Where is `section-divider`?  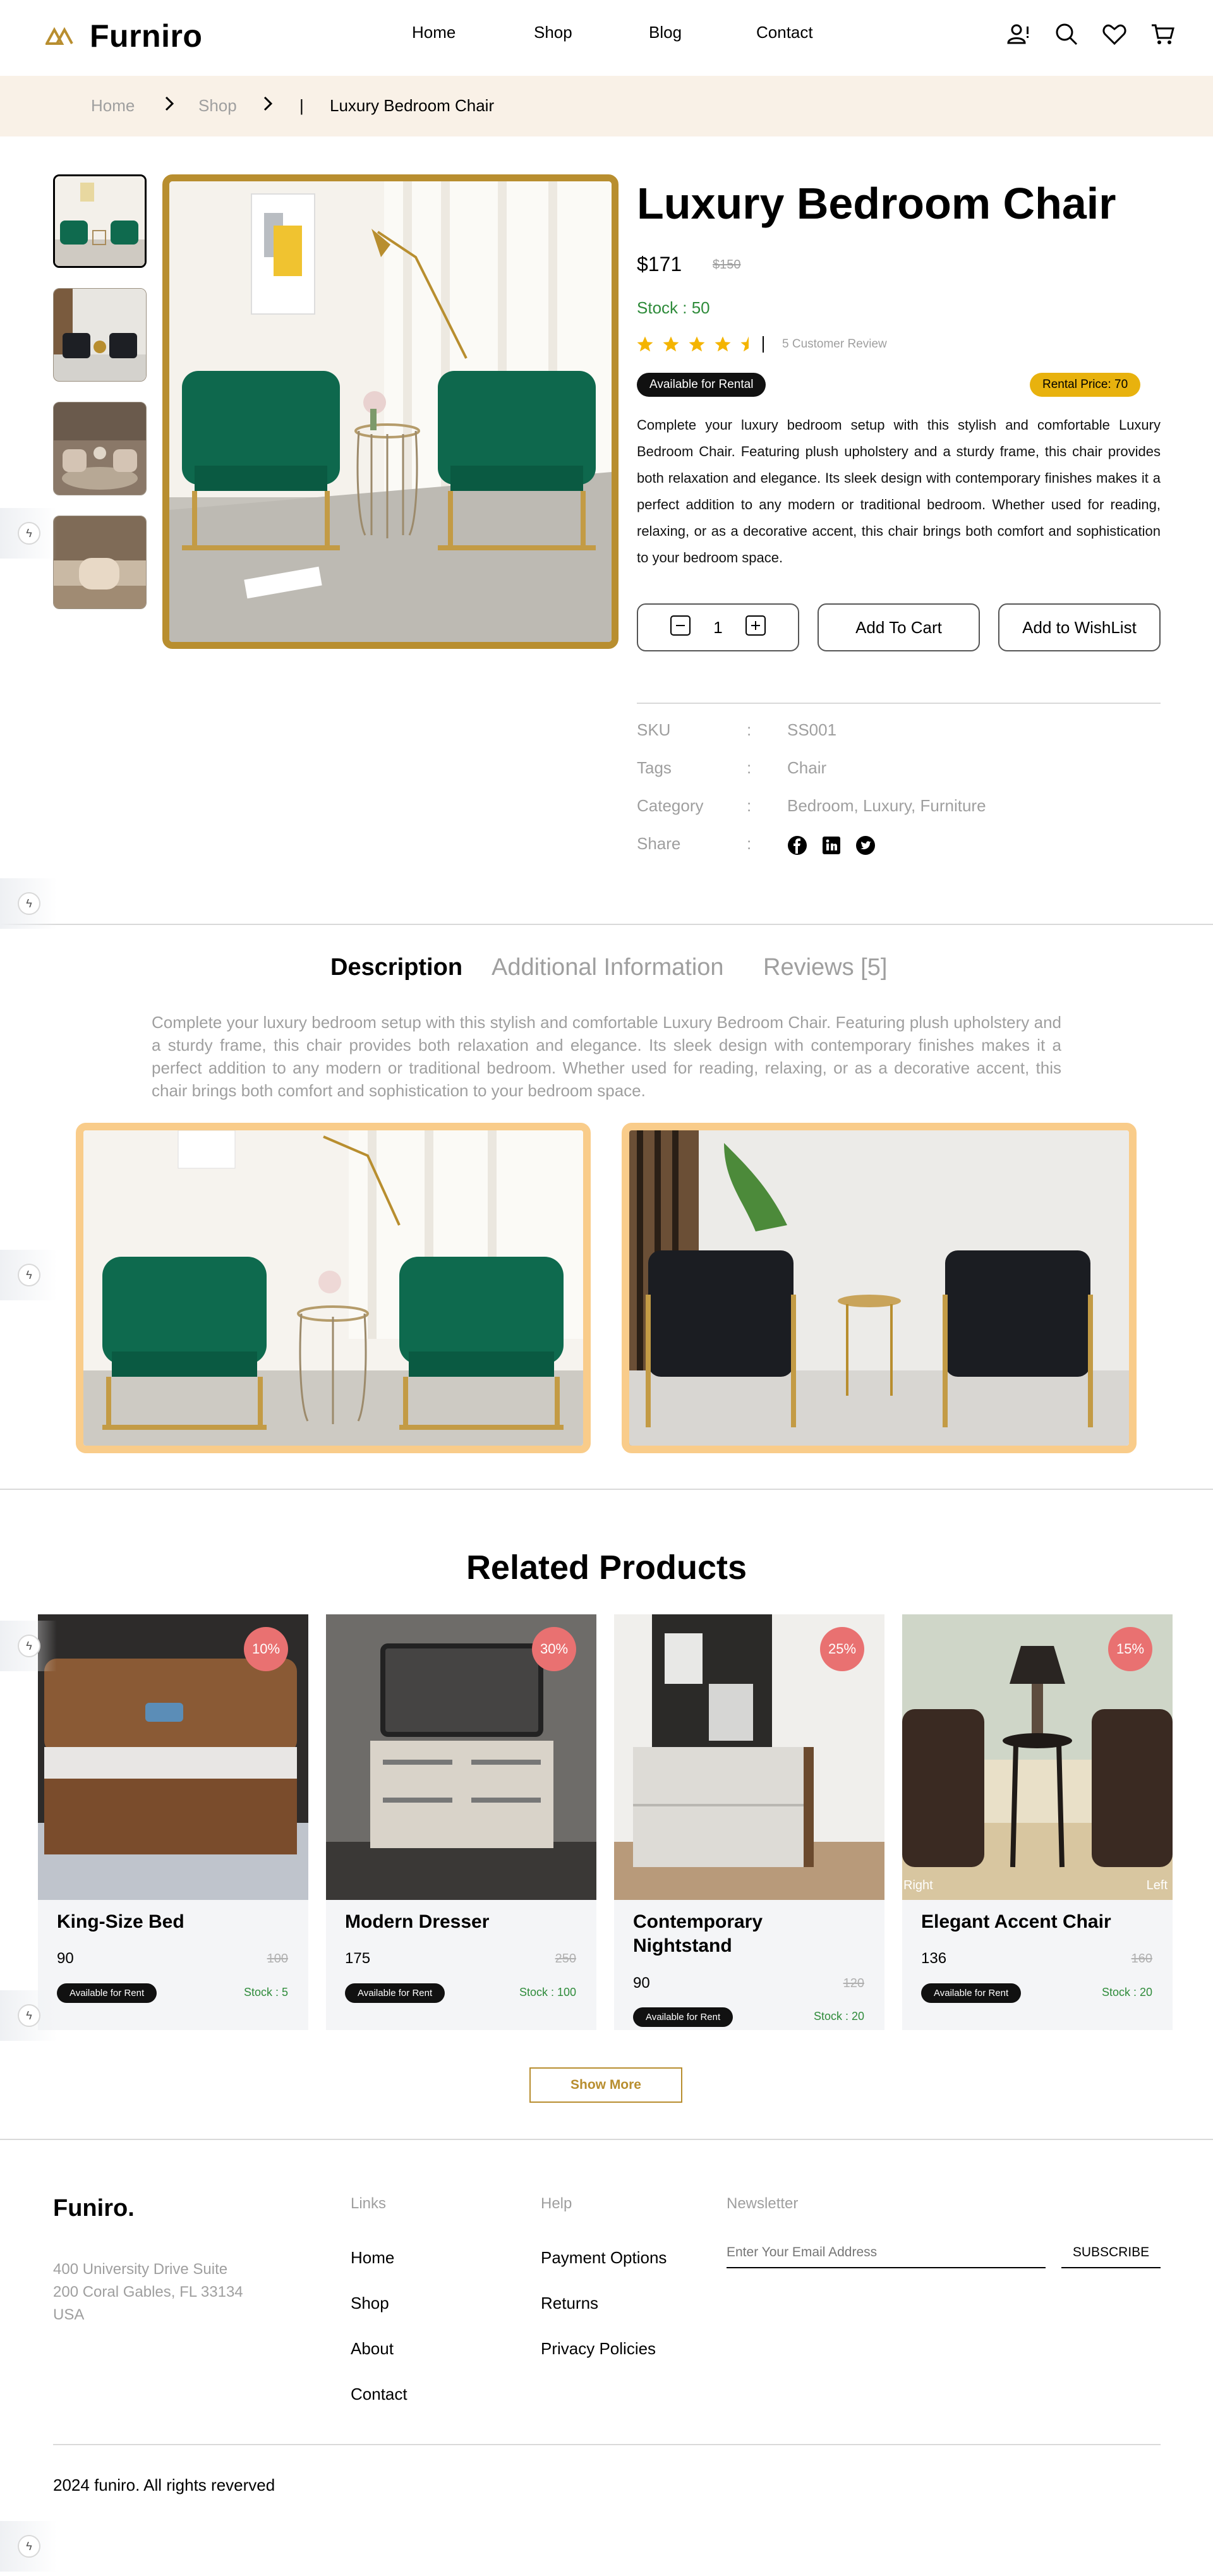 section-divider is located at coordinates (606, 1489).